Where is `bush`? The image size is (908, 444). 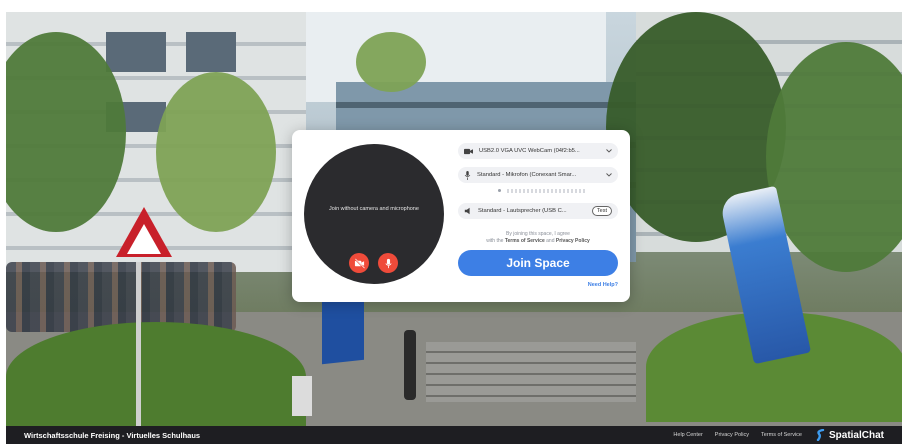 bush is located at coordinates (156, 374).